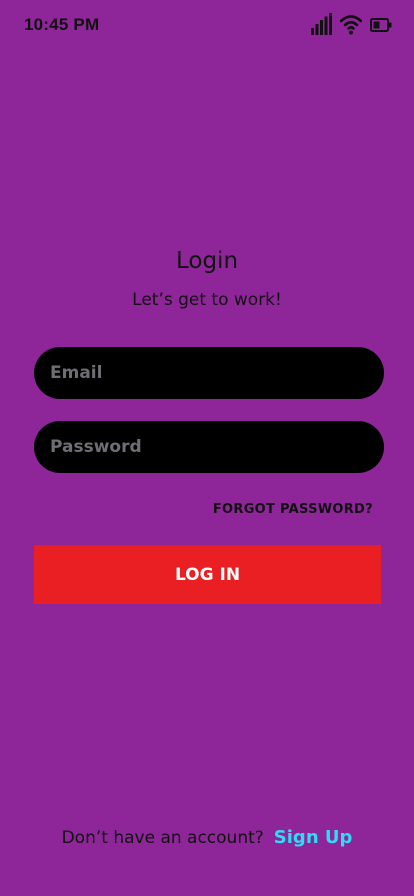 The image size is (414, 896). Describe the element at coordinates (209, 373) in the screenshot. I see `email-field` at that location.